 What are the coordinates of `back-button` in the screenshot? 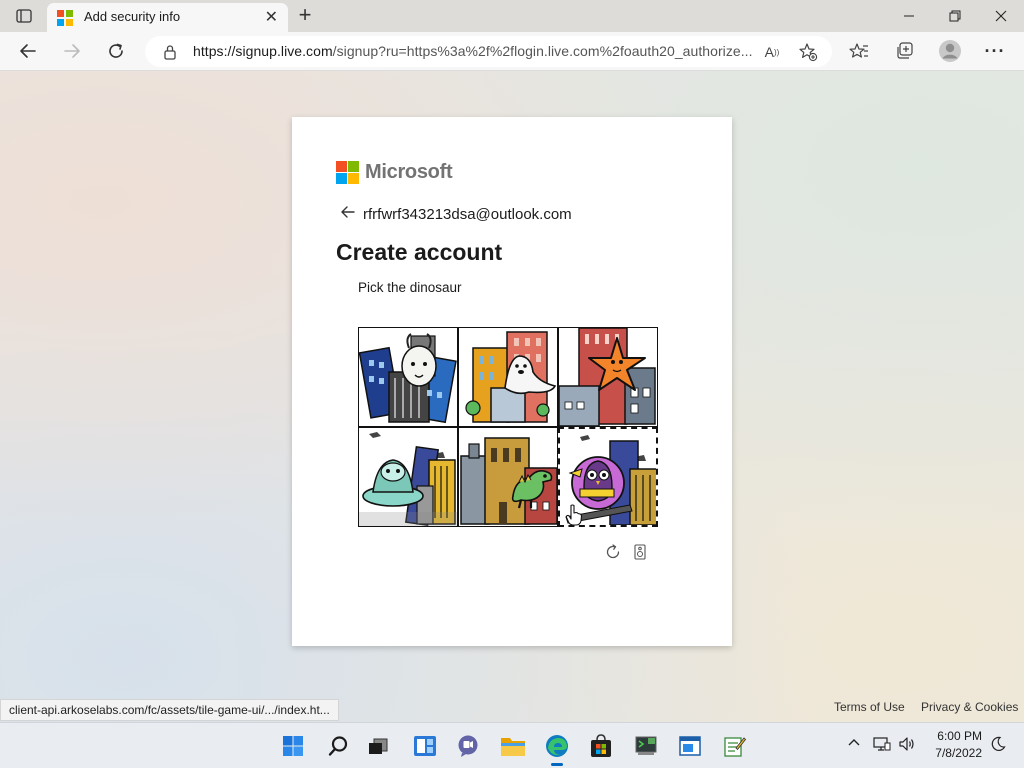 It's located at (28, 51).